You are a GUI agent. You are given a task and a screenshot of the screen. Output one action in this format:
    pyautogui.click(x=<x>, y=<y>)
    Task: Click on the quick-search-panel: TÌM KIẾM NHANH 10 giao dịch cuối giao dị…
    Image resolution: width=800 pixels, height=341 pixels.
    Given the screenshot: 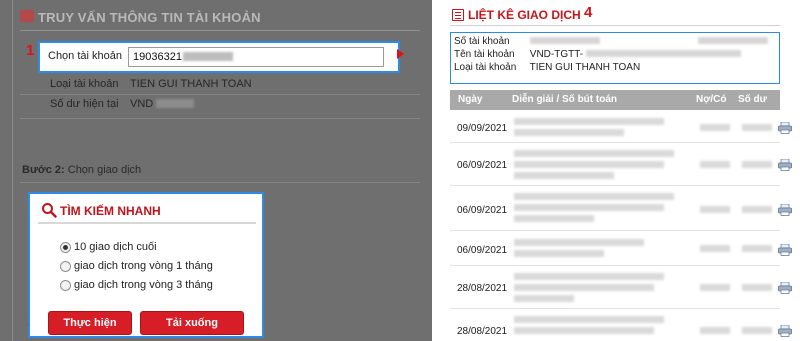 What is the action you would take?
    pyautogui.click(x=146, y=265)
    